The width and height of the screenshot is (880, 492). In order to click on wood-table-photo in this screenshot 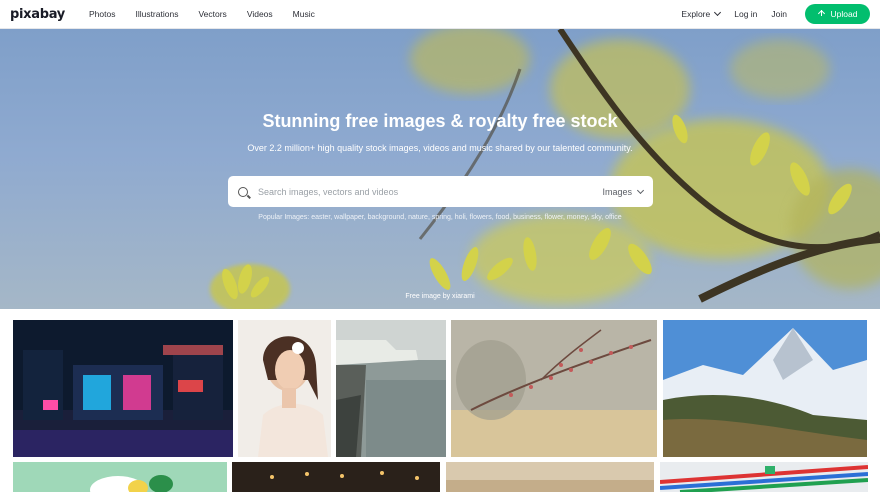, I will do `click(550, 477)`.